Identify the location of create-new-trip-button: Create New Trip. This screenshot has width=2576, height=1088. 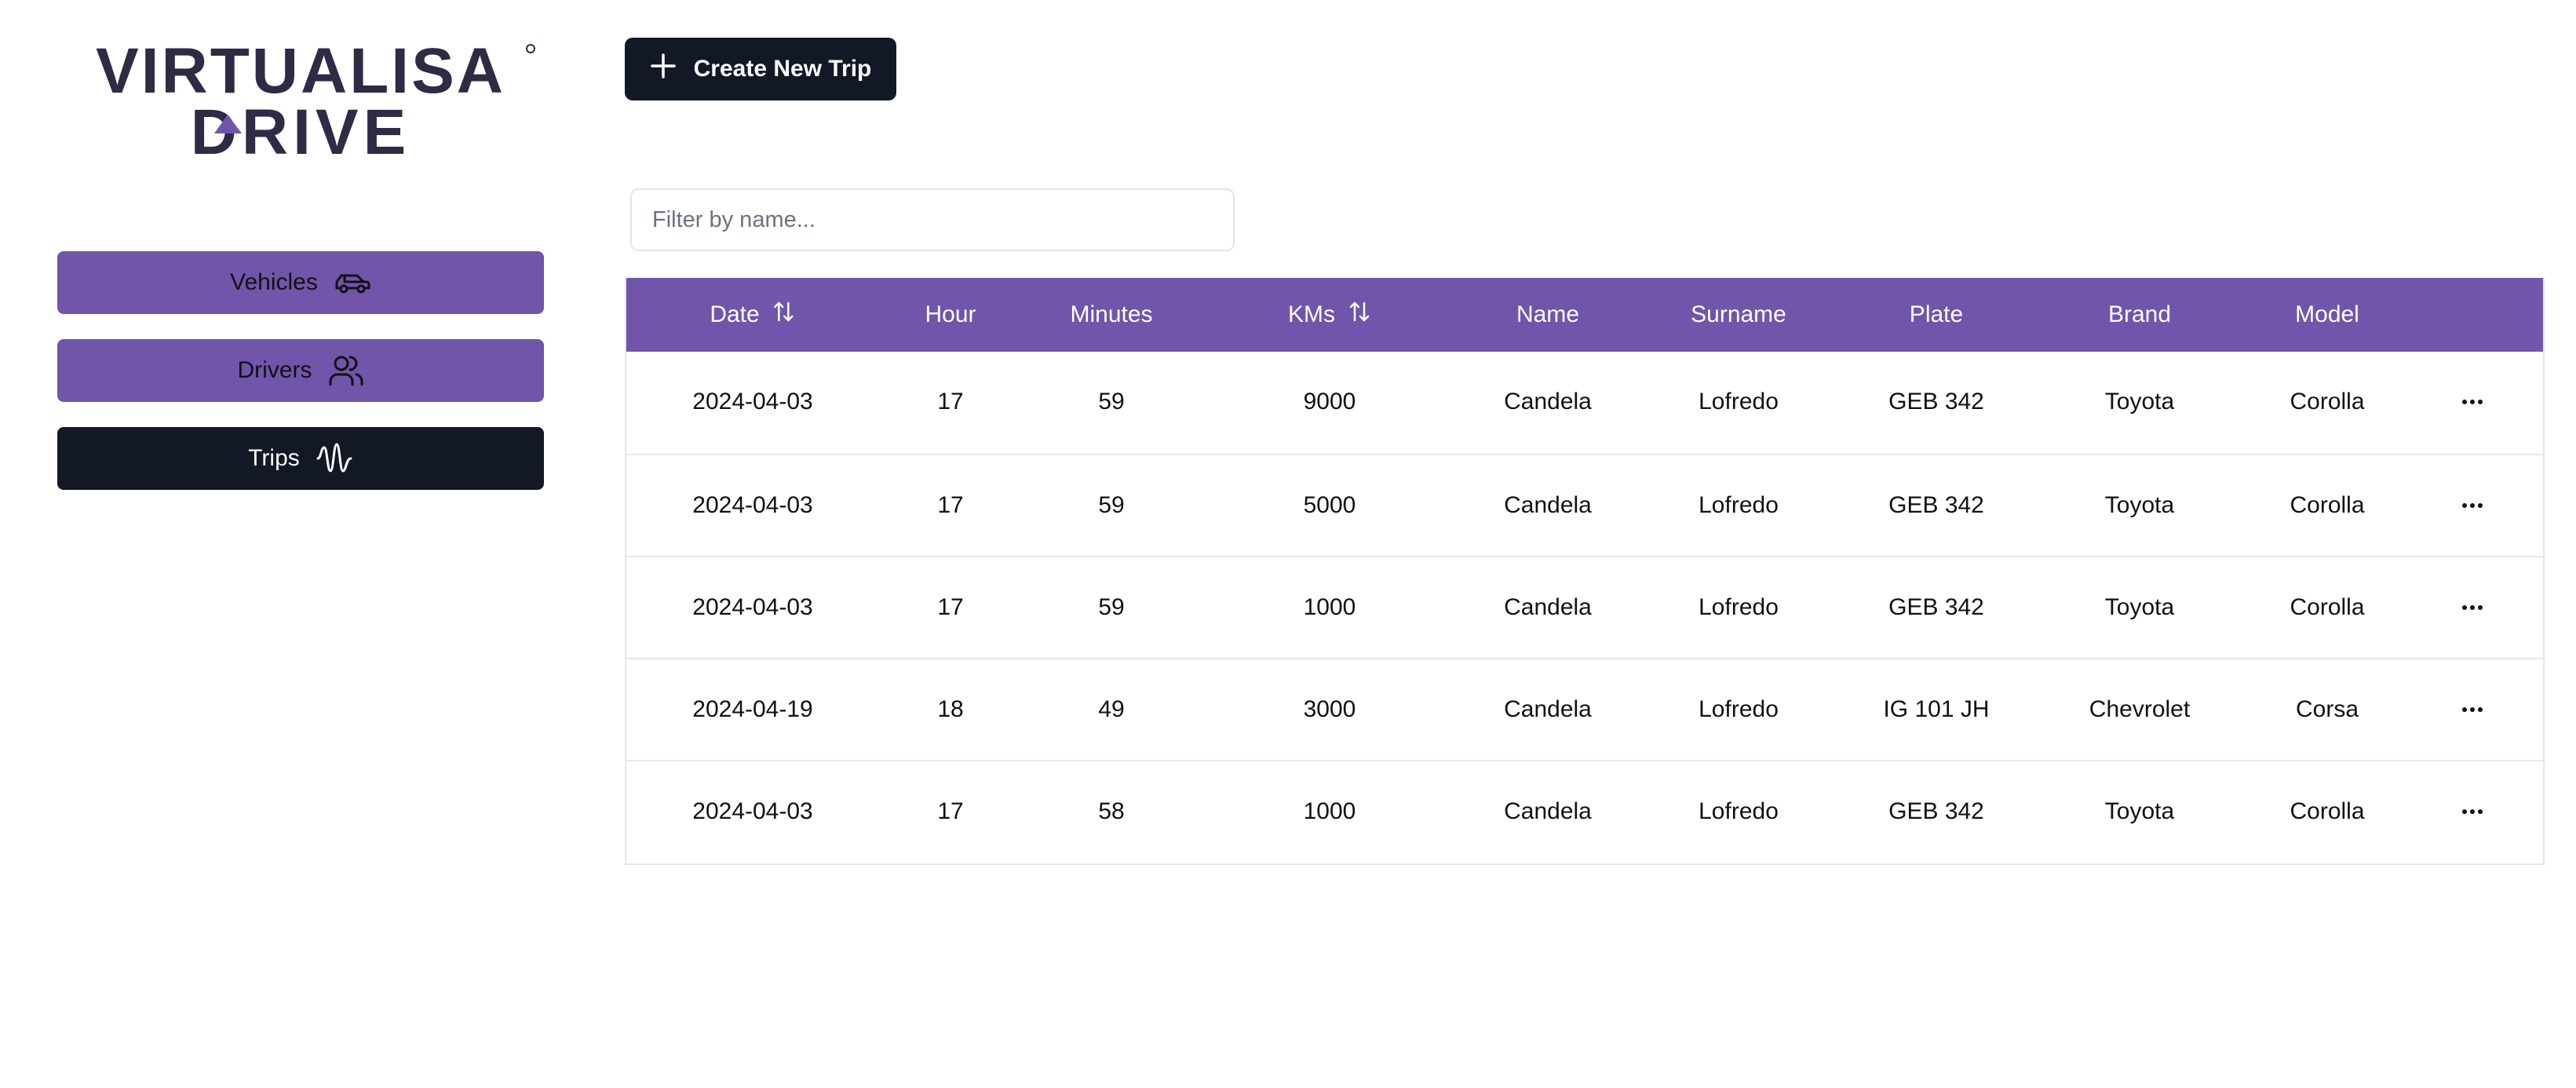
(760, 69).